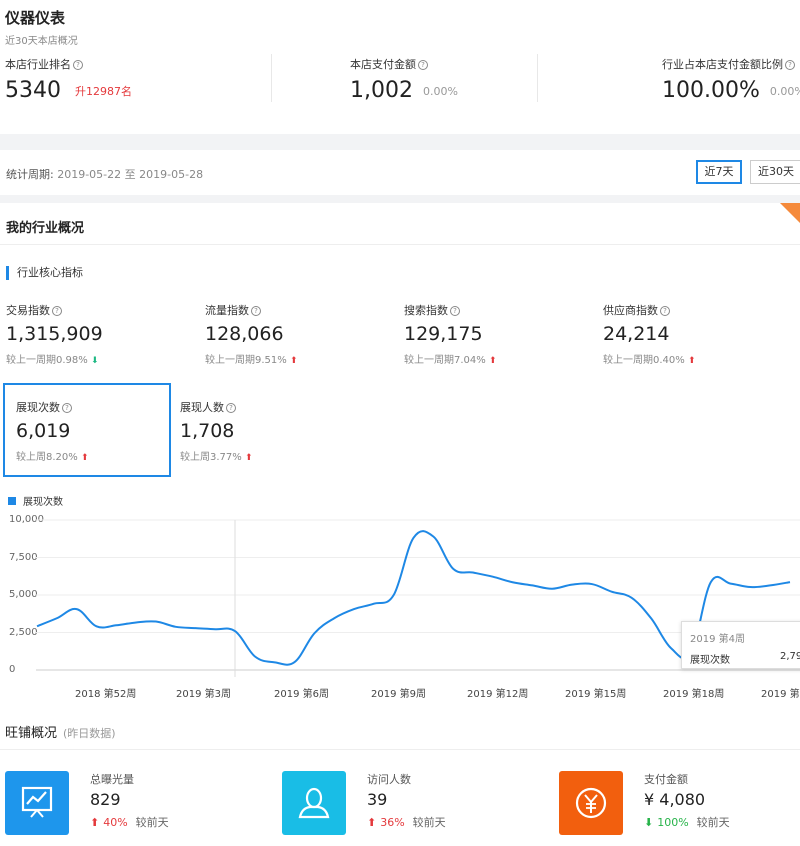 Image resolution: width=800 pixels, height=846 pixels. What do you see at coordinates (790, 656) in the screenshot?
I see `tooltip-value: 2,79` at bounding box center [790, 656].